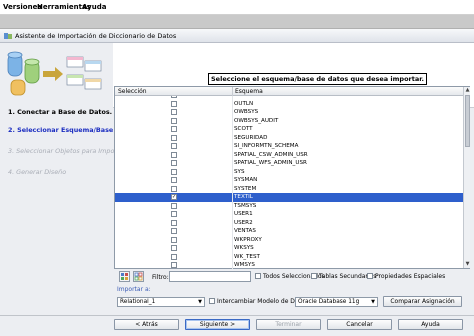 This screenshot has height=336, width=474. What do you see at coordinates (289, 231) in the screenshot?
I see `table-row: VENTAS` at bounding box center [289, 231].